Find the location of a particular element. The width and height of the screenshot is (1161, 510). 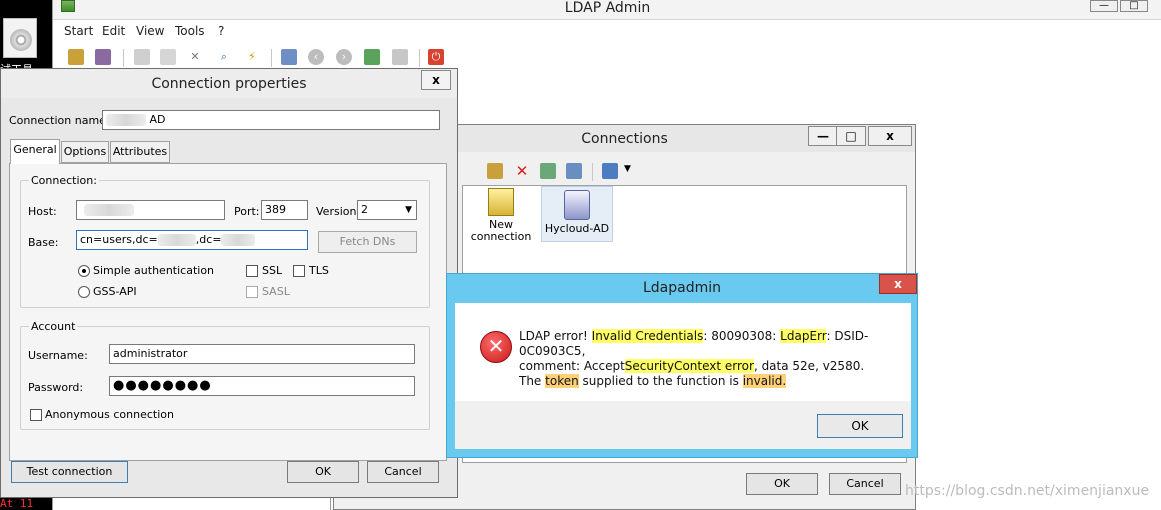

search-icon: ⌕ is located at coordinates (224, 57).